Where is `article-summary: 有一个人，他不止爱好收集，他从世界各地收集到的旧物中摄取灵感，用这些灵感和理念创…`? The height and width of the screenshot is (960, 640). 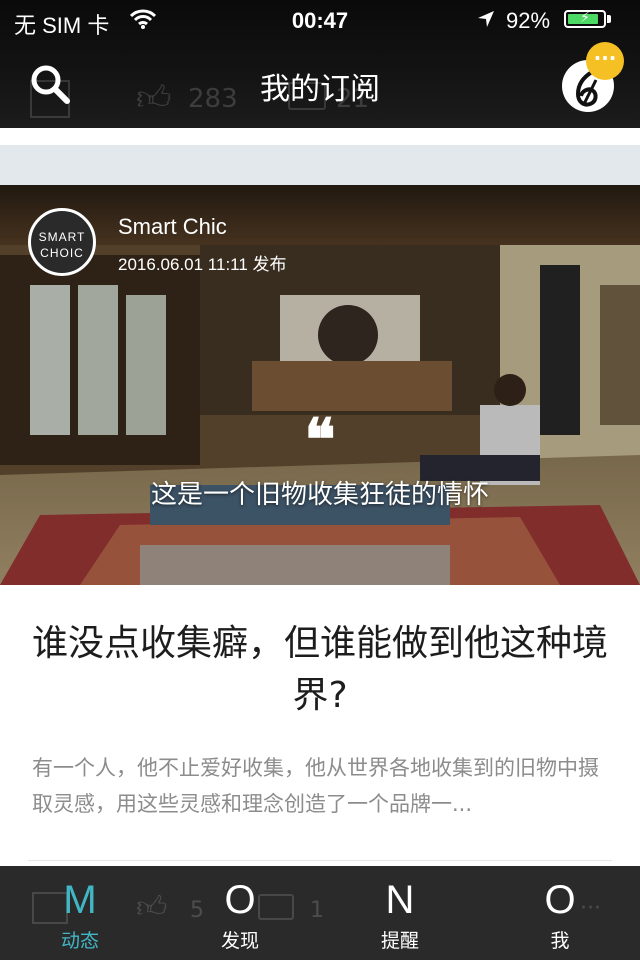
article-summary: 有一个人，他不止爱好收集，他从世界各地收集到的旧物中摄取灵感，用这些灵感和理念创… is located at coordinates (321, 786).